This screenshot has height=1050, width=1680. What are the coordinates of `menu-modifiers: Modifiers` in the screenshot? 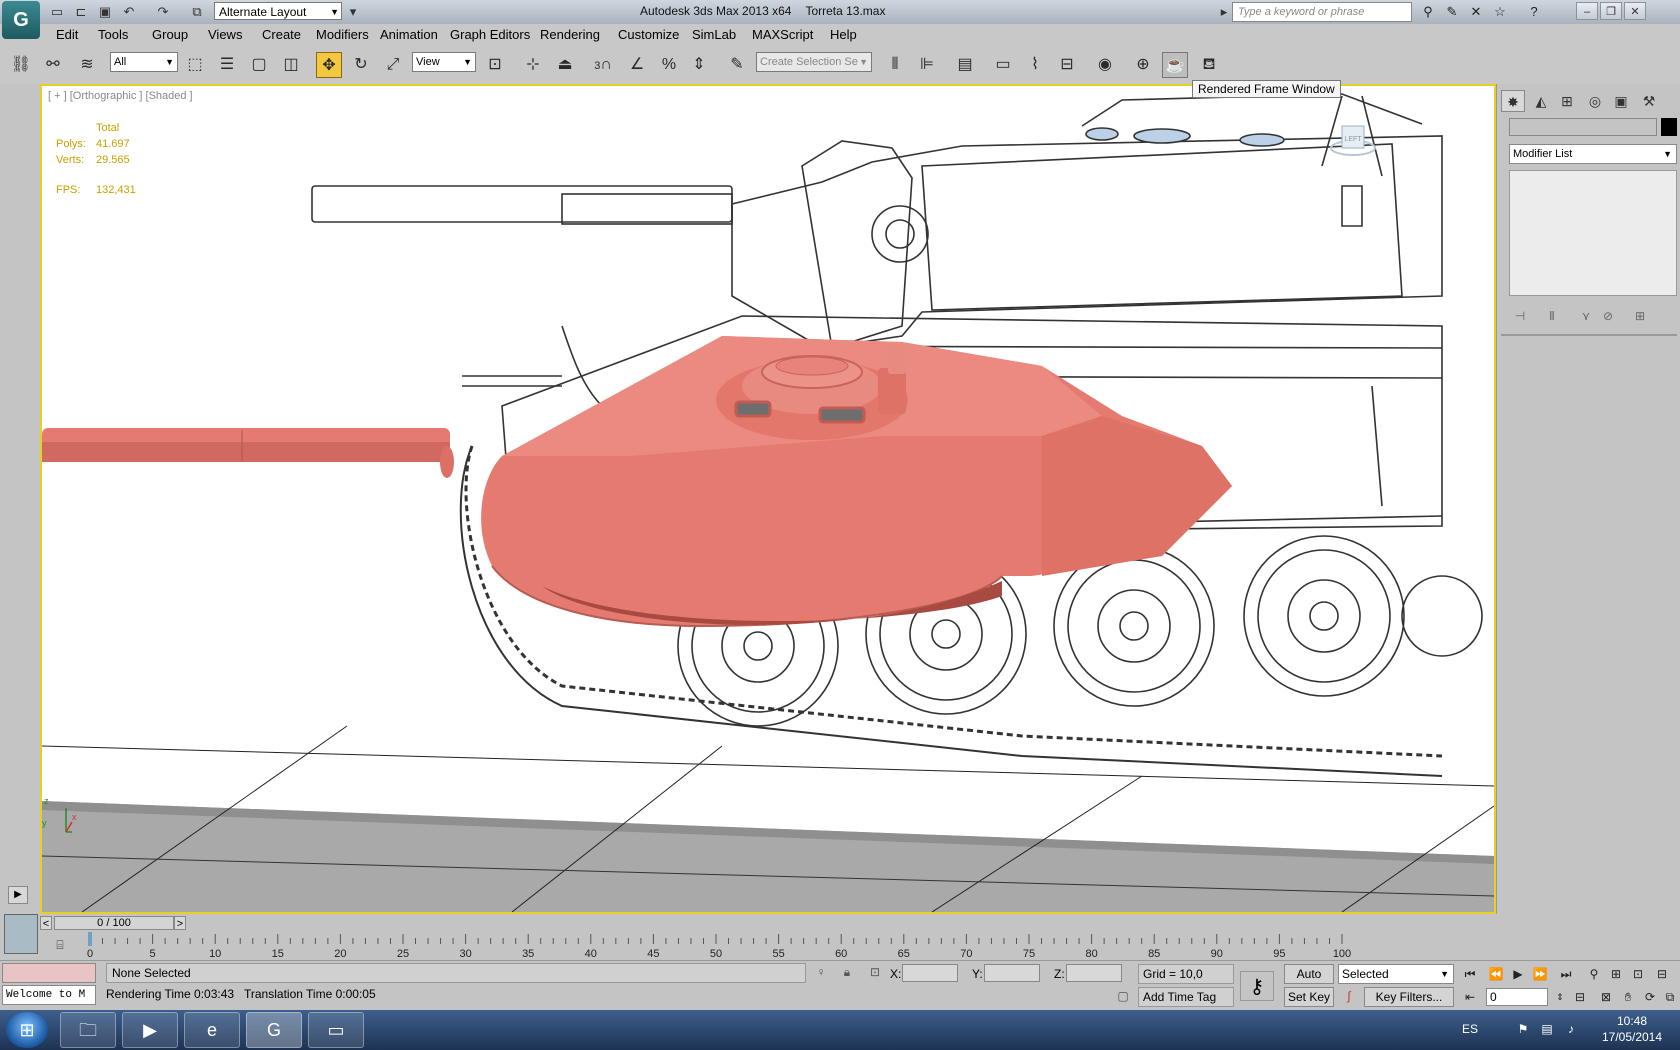 It's located at (342, 34).